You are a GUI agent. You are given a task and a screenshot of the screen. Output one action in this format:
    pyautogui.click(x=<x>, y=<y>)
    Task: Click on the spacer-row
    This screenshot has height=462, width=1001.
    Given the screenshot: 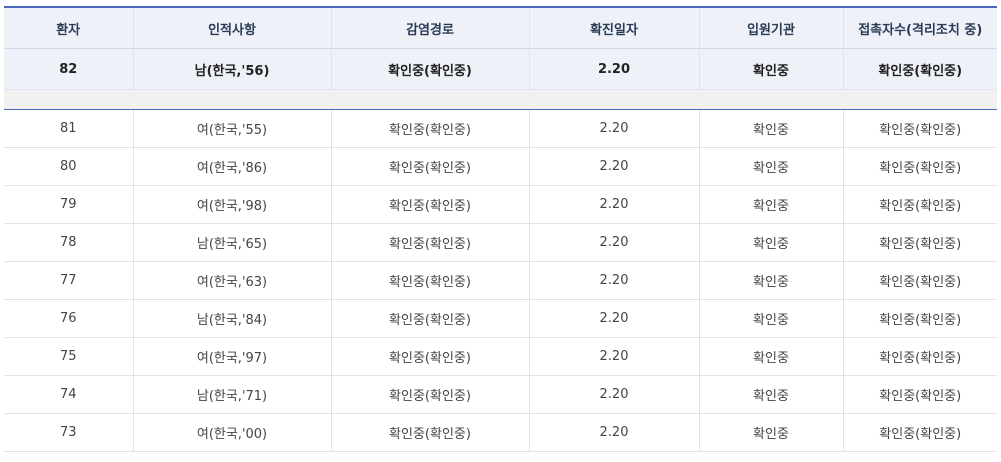 What is the action you would take?
    pyautogui.click(x=500, y=99)
    